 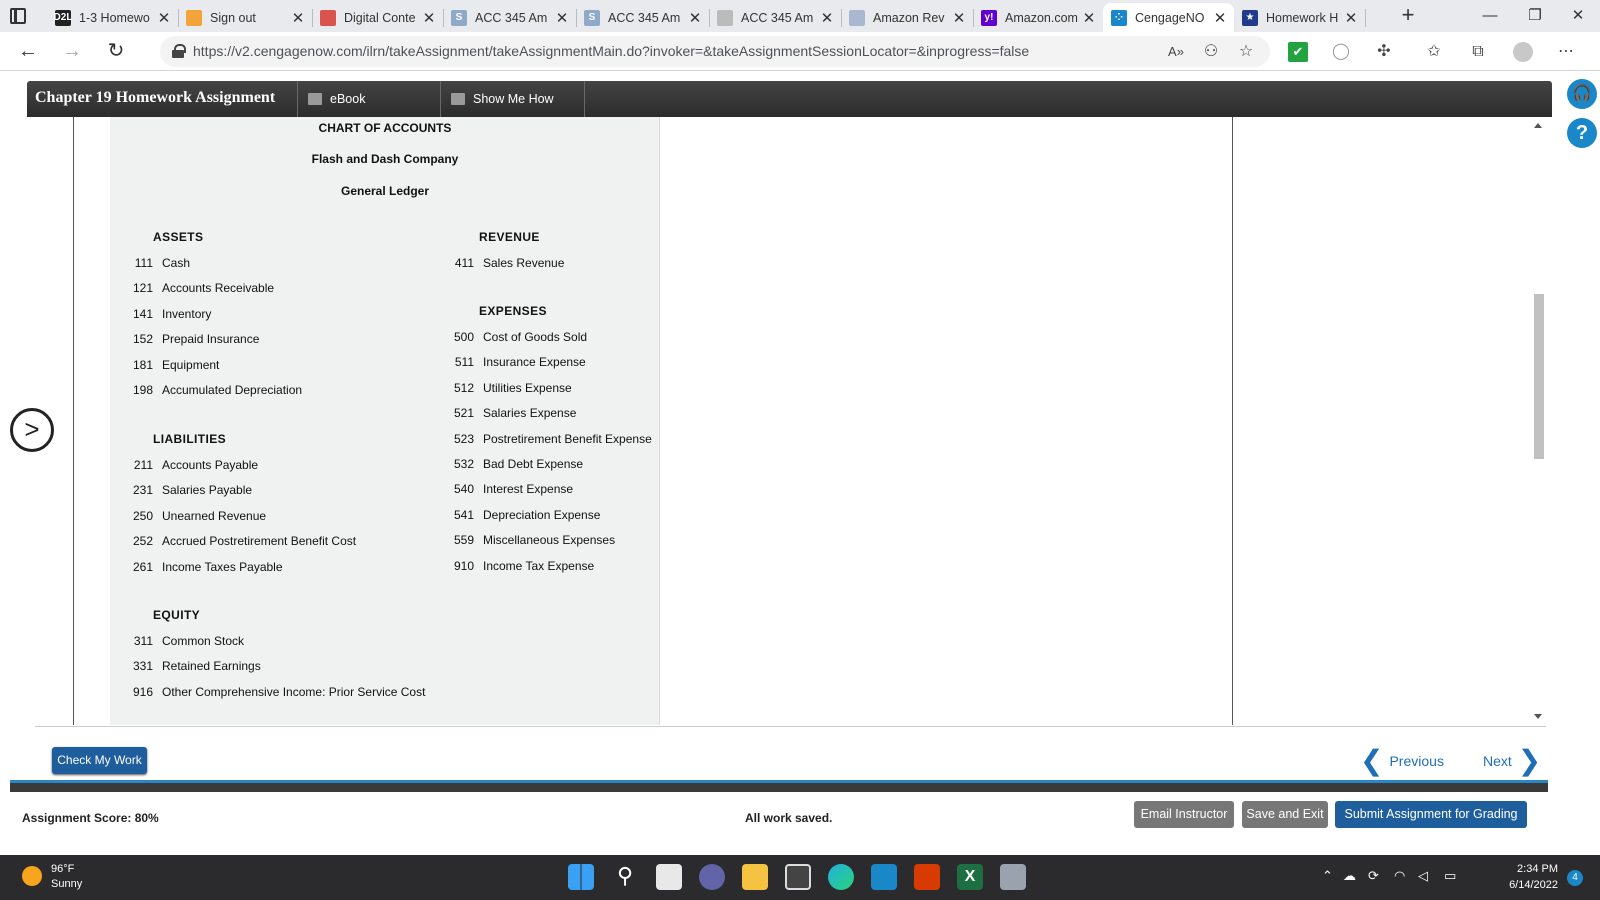 What do you see at coordinates (884, 877) in the screenshot?
I see `mail-icon` at bounding box center [884, 877].